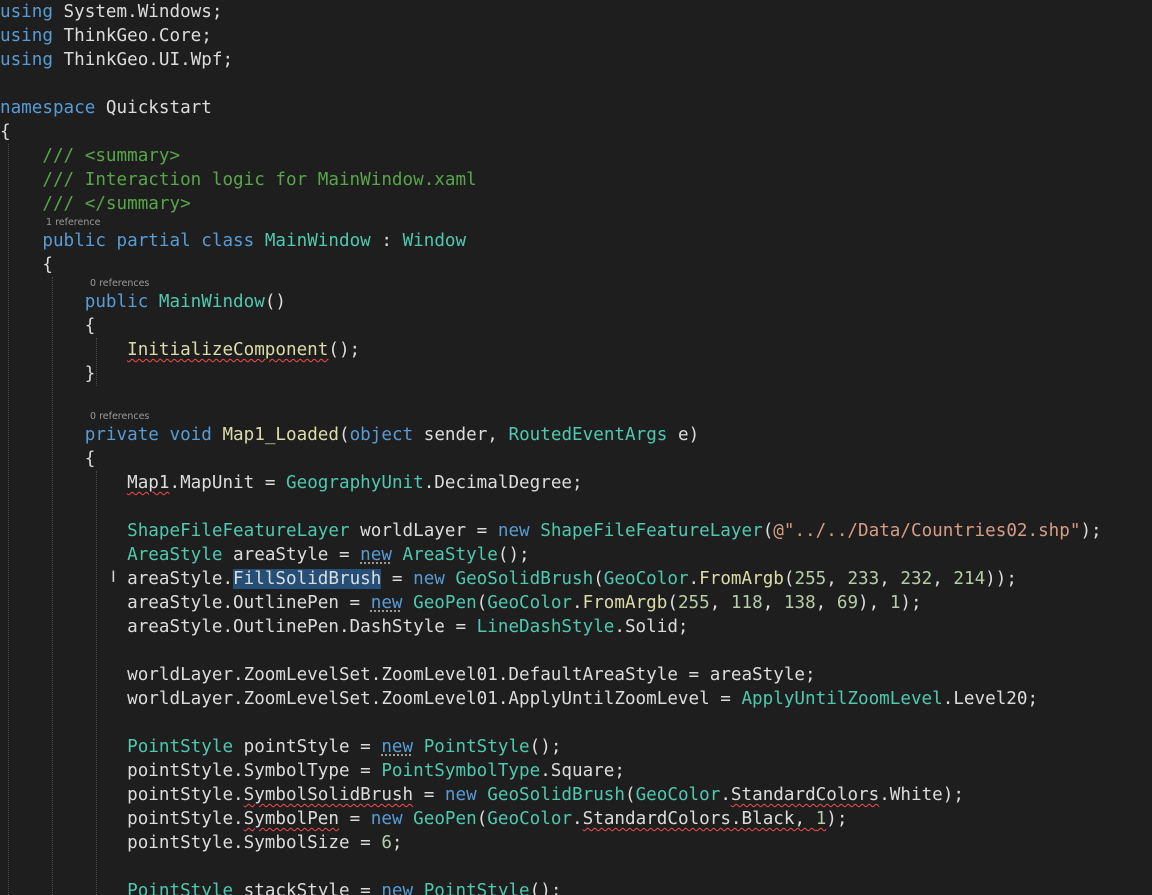 Image resolution: width=1152 pixels, height=895 pixels. I want to click on code-token: worldLayer =, so click(423, 531).